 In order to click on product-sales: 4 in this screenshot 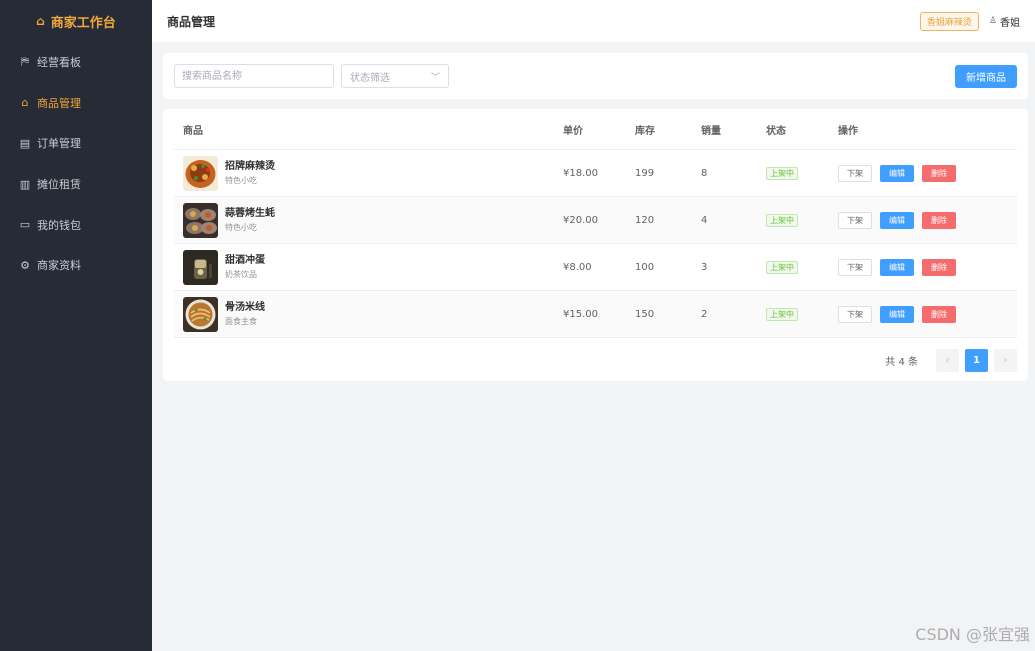, I will do `click(704, 220)`.